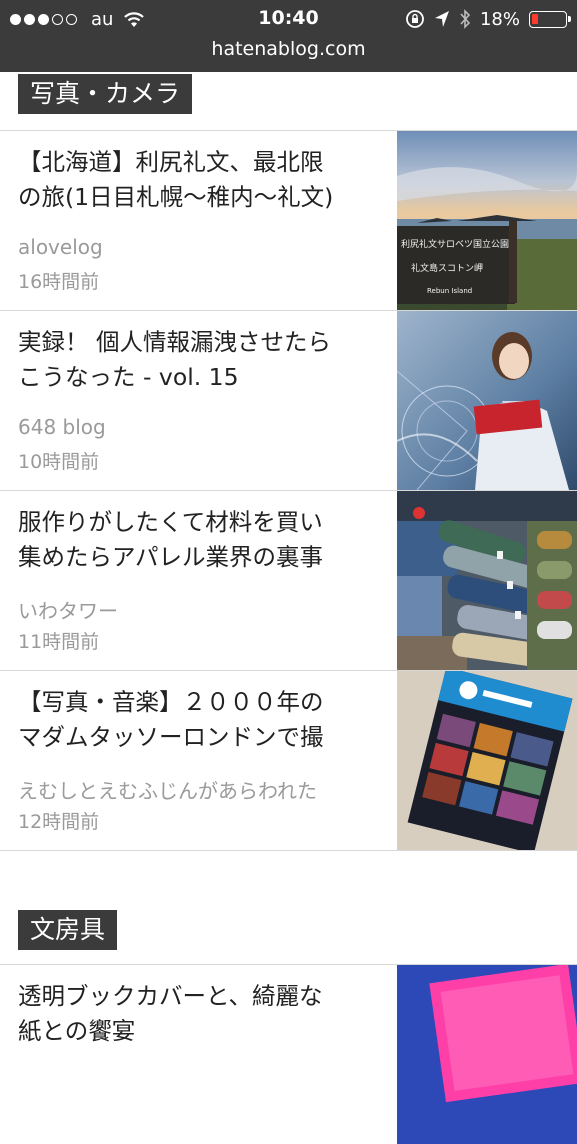 The image size is (577, 1144). What do you see at coordinates (449, 291) in the screenshot?
I see `sign-text-line3: Rebun Island` at bounding box center [449, 291].